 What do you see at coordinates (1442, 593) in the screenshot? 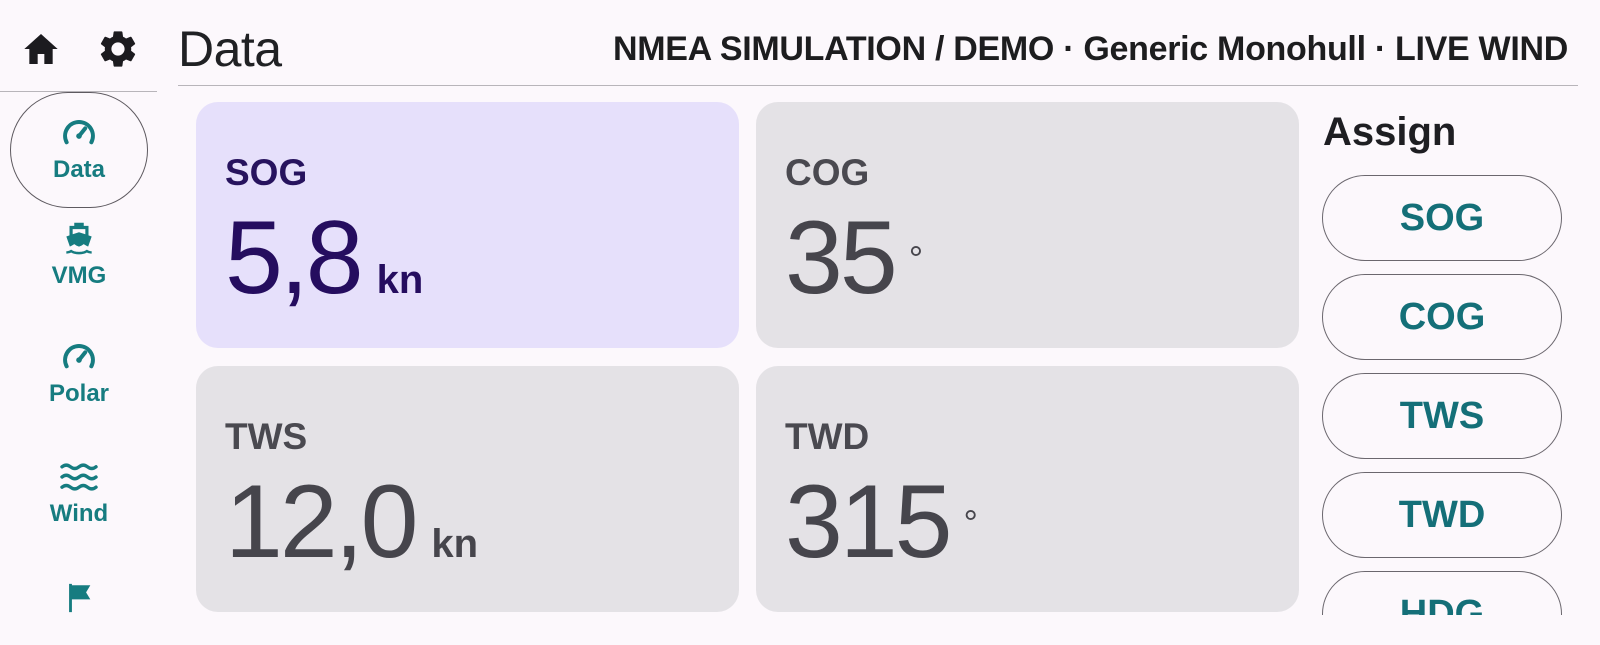
I see `assign-hdg-button: HDG` at bounding box center [1442, 593].